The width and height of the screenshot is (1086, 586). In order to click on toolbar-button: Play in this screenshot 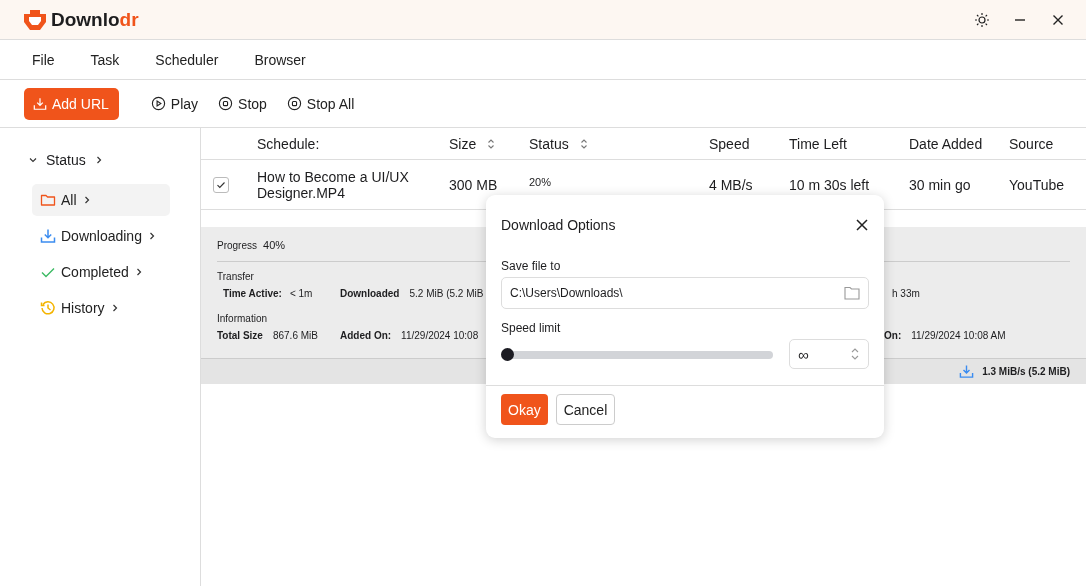, I will do `click(174, 103)`.